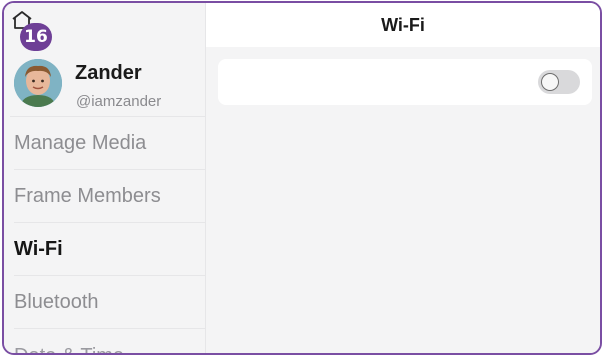  What do you see at coordinates (104, 27) in the screenshot?
I see `sidebar-top: 16` at bounding box center [104, 27].